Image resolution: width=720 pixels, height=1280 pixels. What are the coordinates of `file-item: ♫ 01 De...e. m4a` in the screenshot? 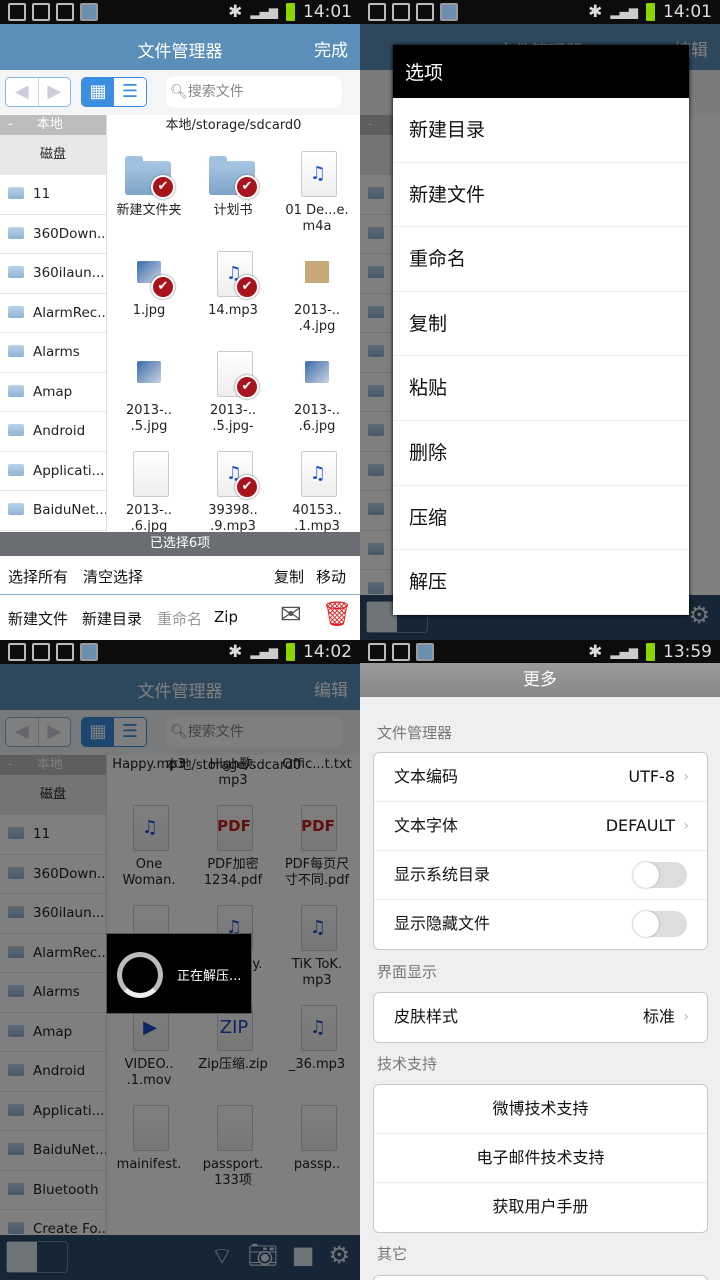 It's located at (317, 195).